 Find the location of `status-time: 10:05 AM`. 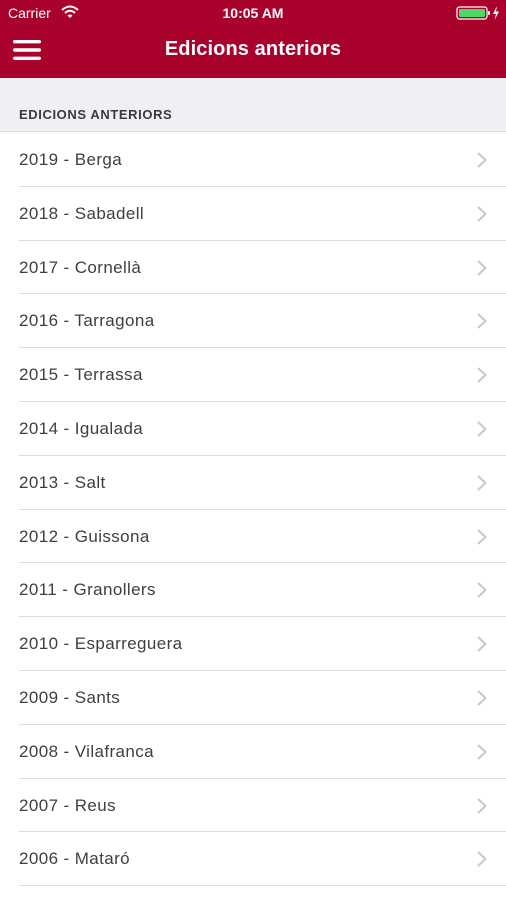

status-time: 10:05 AM is located at coordinates (253, 13).